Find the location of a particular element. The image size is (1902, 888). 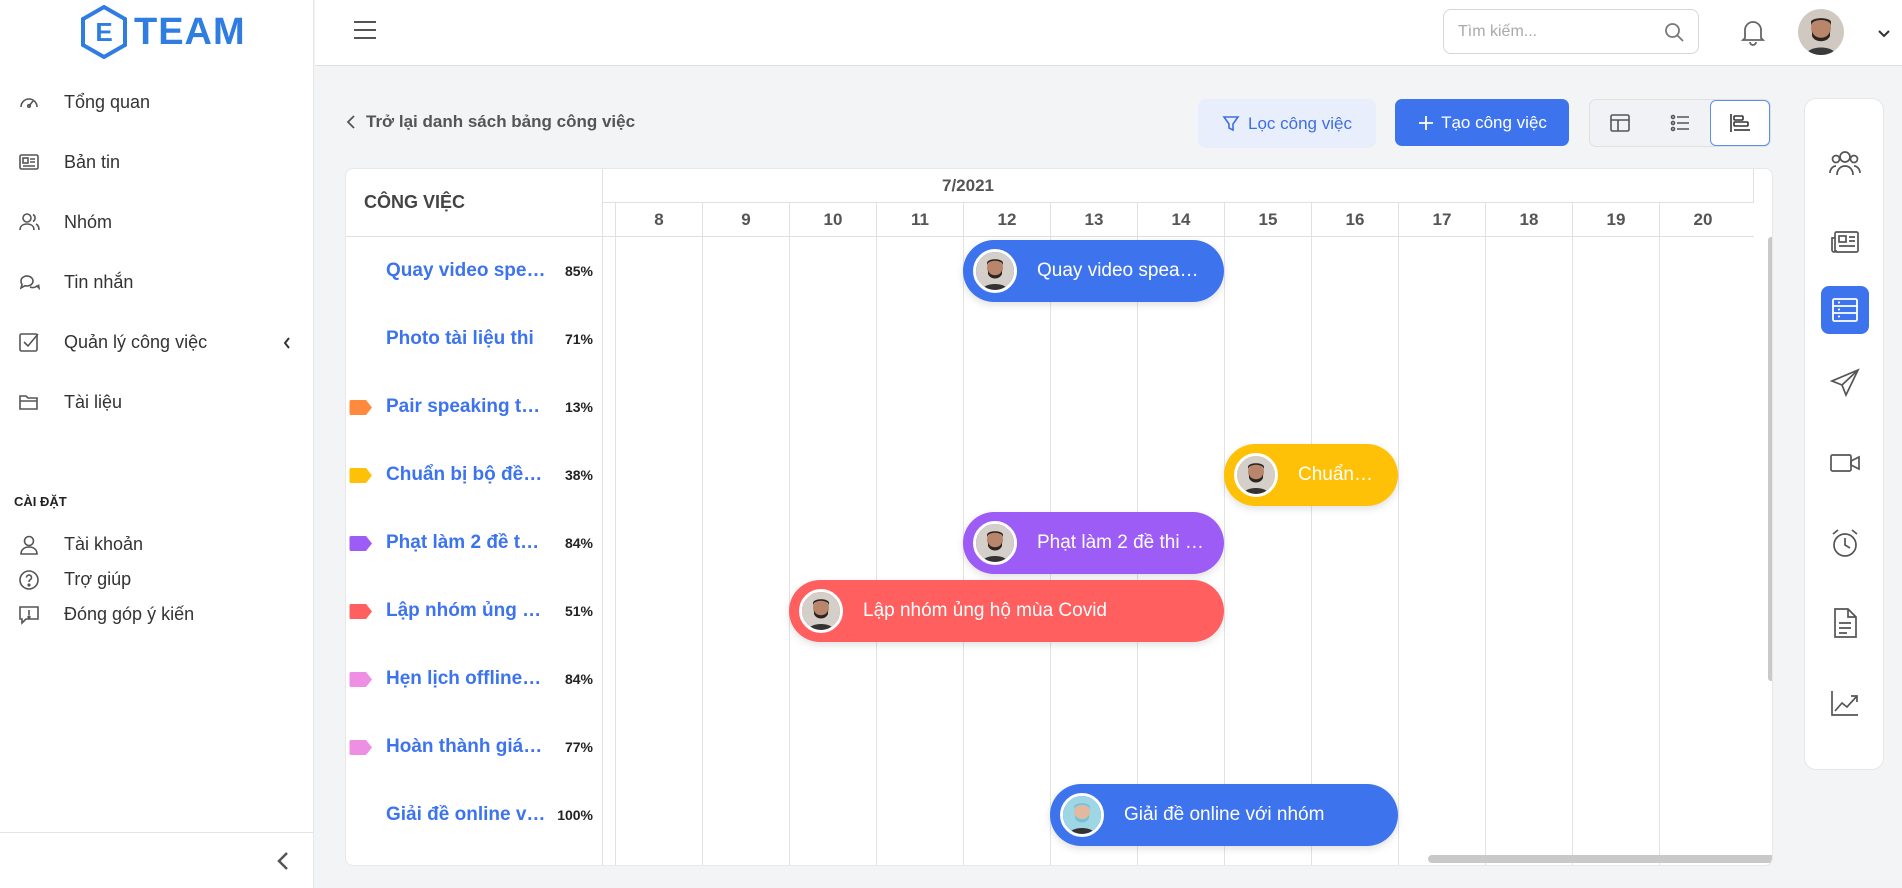

task-row: Phạt làm 2 đề thi vì trễ deadline 84% is located at coordinates (474, 543).